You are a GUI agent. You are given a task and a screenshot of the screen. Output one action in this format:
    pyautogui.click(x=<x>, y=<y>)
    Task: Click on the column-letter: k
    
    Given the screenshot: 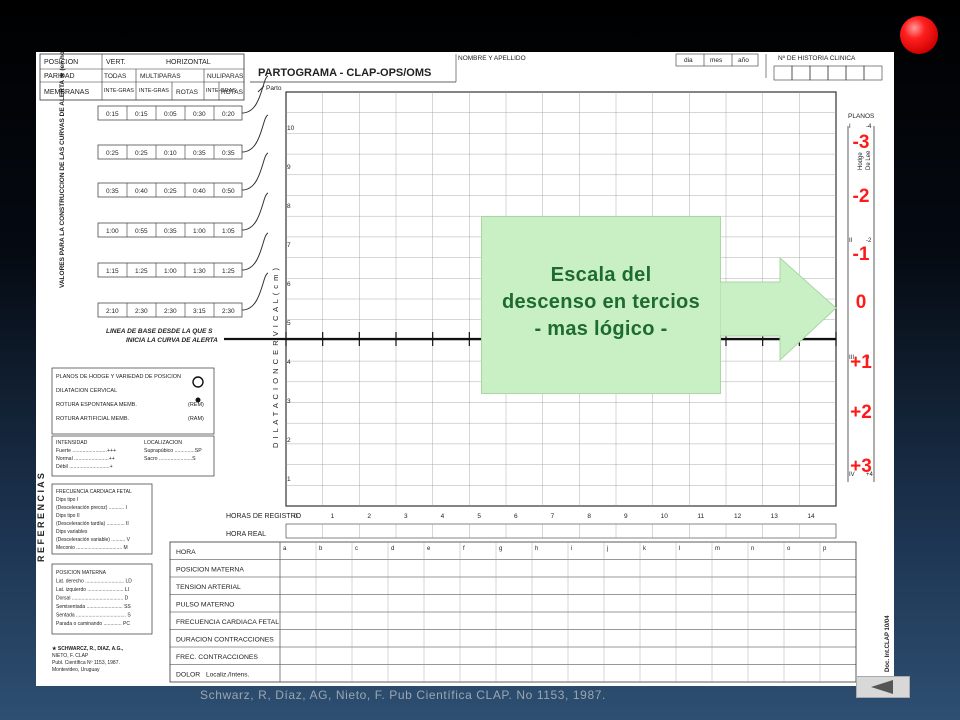 What is the action you would take?
    pyautogui.click(x=645, y=549)
    